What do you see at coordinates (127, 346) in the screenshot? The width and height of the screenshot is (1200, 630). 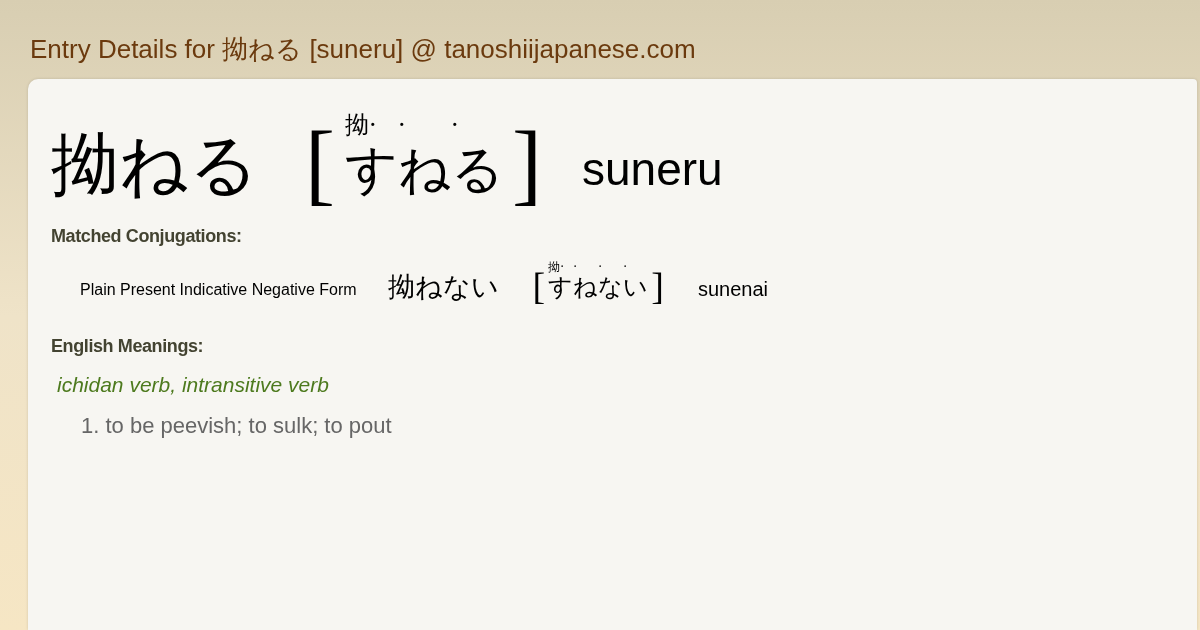 I see `section-heading: English Meanings:` at bounding box center [127, 346].